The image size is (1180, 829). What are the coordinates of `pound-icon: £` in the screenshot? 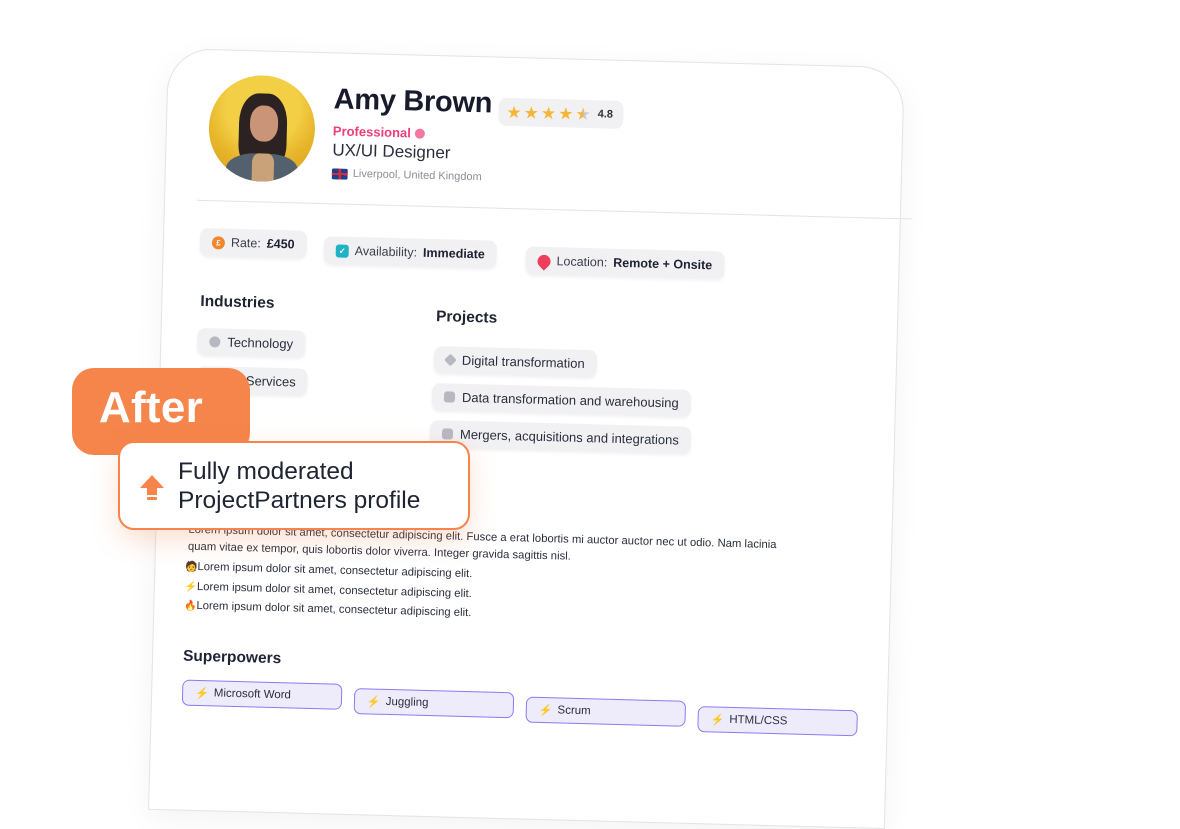 It's located at (218, 242).